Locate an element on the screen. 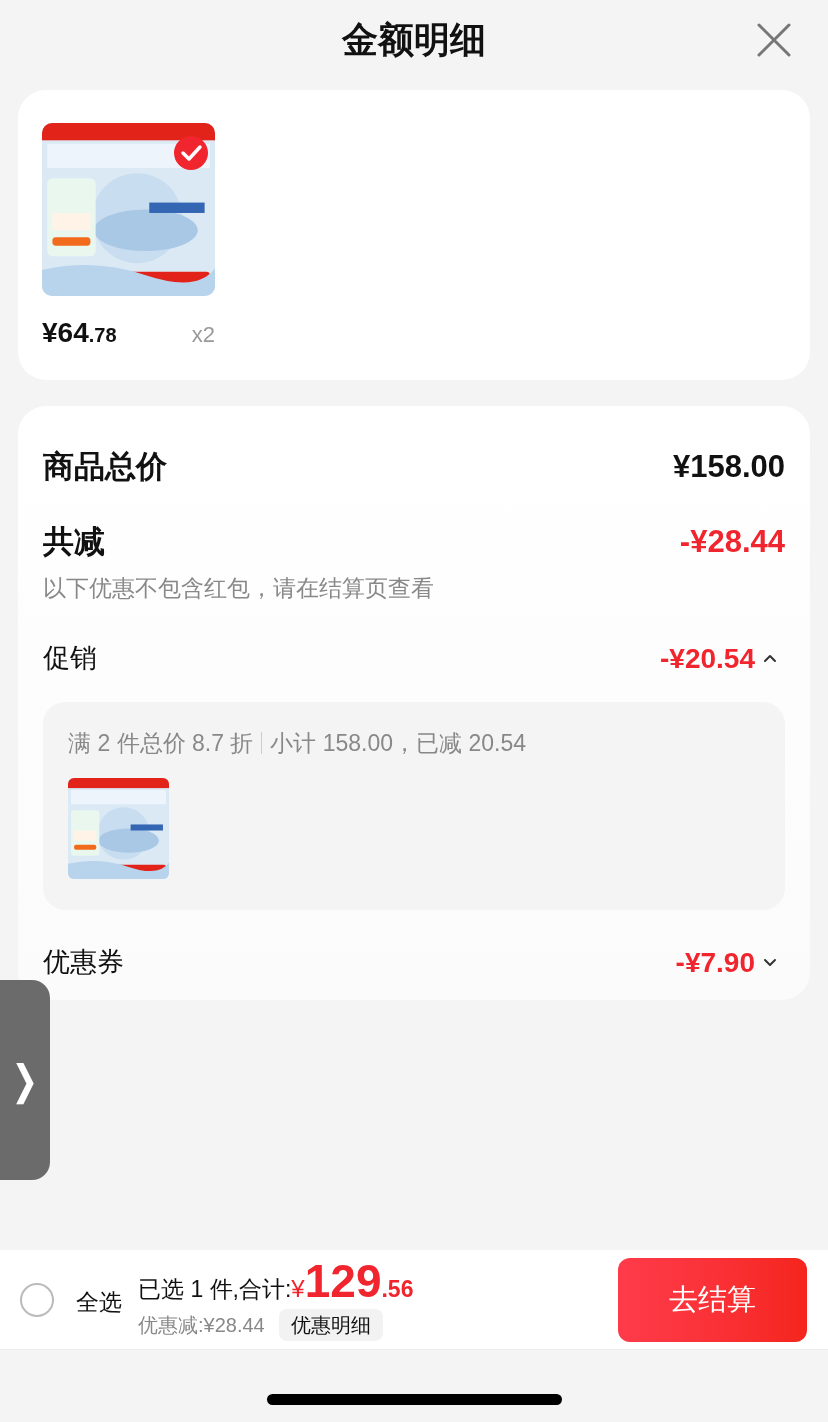  total-price: ¥129.56 is located at coordinates (352, 1282).